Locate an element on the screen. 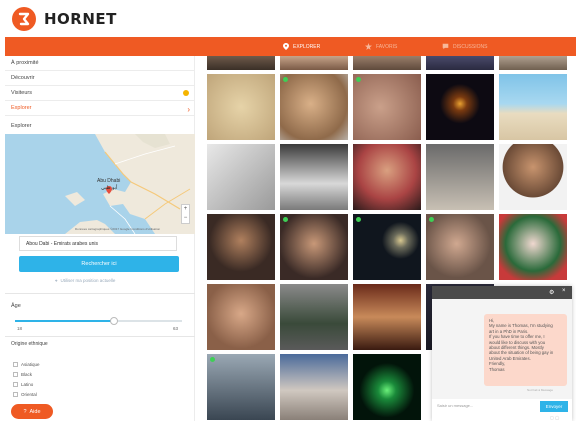  attachment-icons: ▢ ◯ is located at coordinates (554, 417).